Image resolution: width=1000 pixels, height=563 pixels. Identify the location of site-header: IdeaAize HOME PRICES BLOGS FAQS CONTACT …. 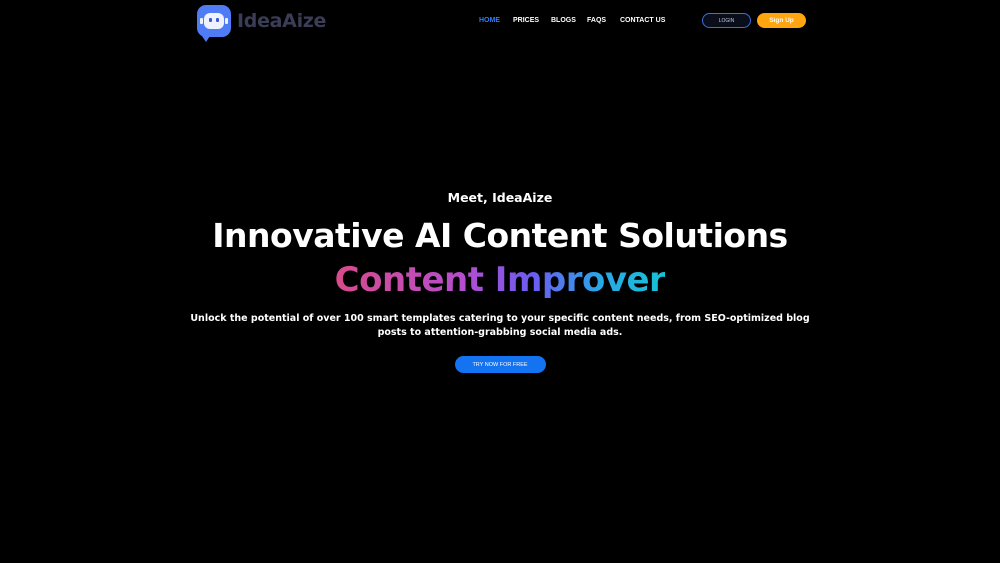
(500, 21).